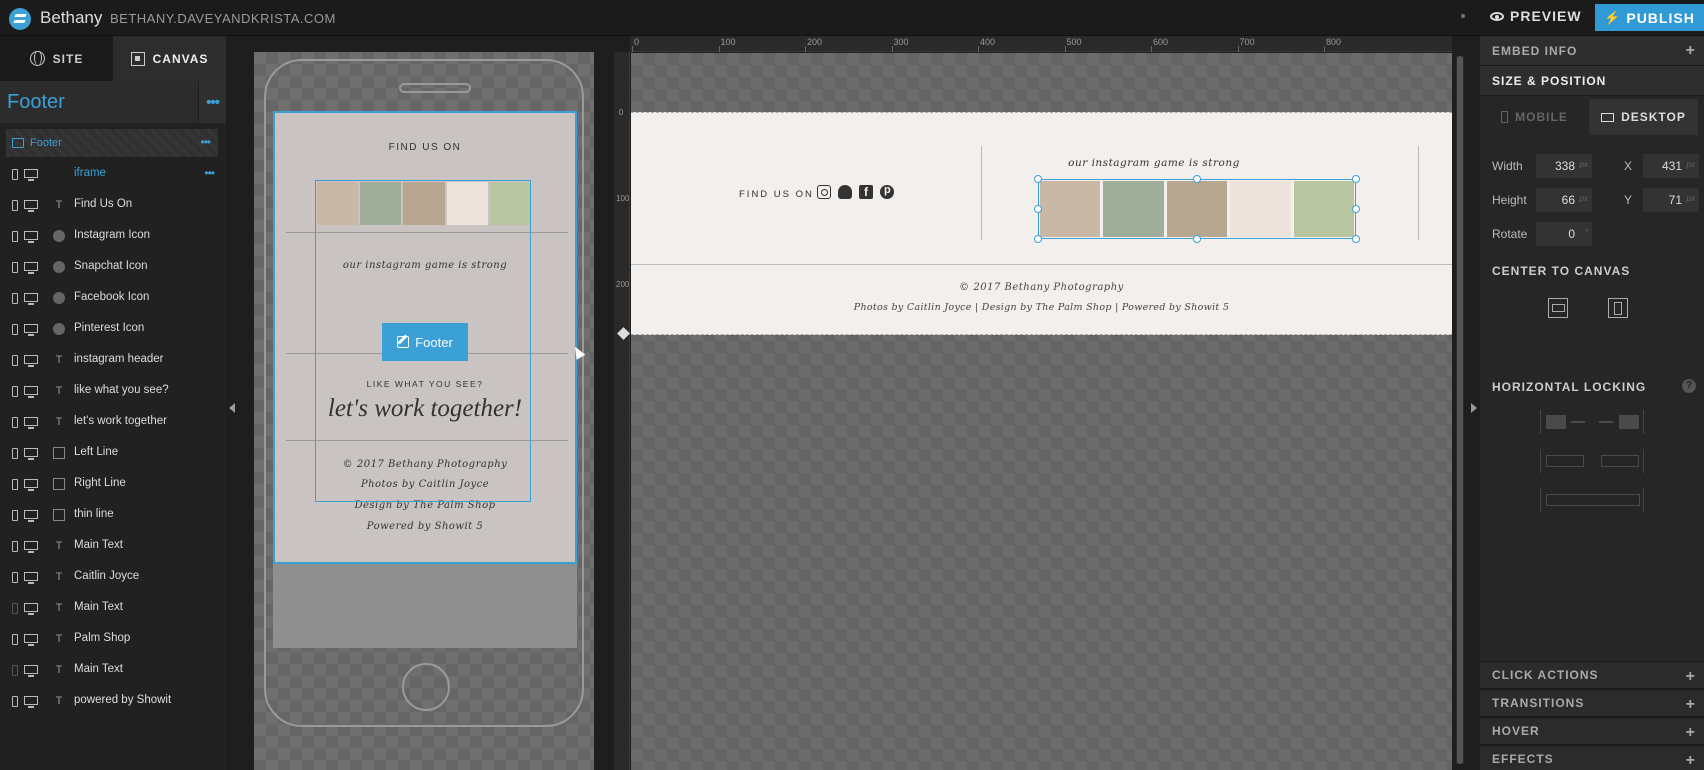 Image resolution: width=1704 pixels, height=770 pixels. I want to click on y-field: 71 px, so click(1671, 200).